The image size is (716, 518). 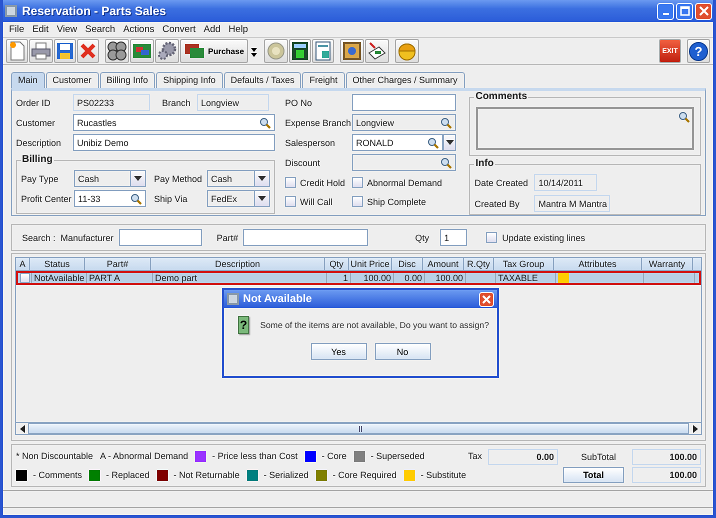 What do you see at coordinates (370, 264) in the screenshot?
I see `column-header: Unit Price` at bounding box center [370, 264].